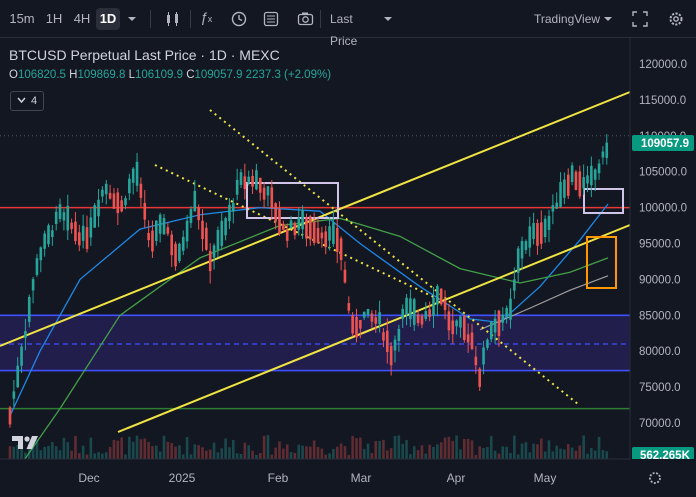 This screenshot has height=497, width=696. What do you see at coordinates (271, 19) in the screenshot?
I see `layout-grid-icon` at bounding box center [271, 19].